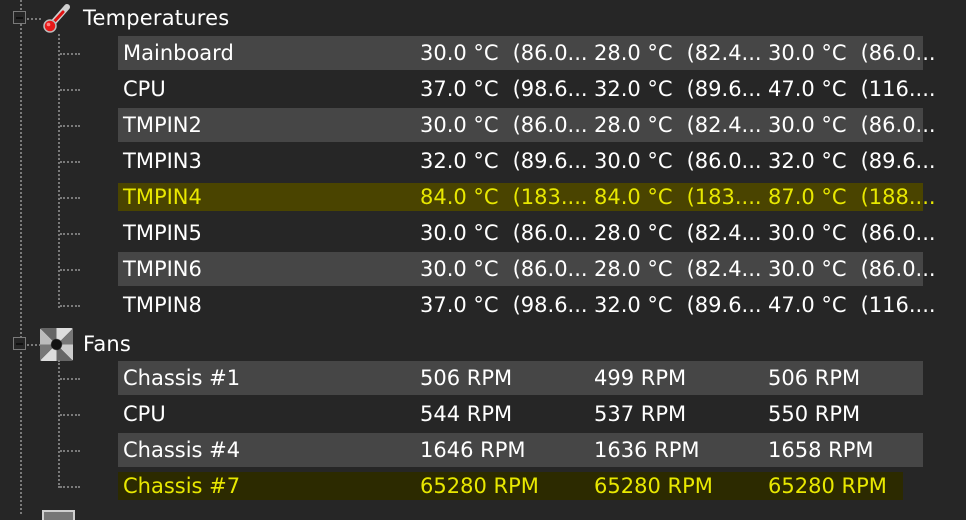 Image resolution: width=966 pixels, height=520 pixels. I want to click on collapse-toggle-temperatures, so click(19, 17).